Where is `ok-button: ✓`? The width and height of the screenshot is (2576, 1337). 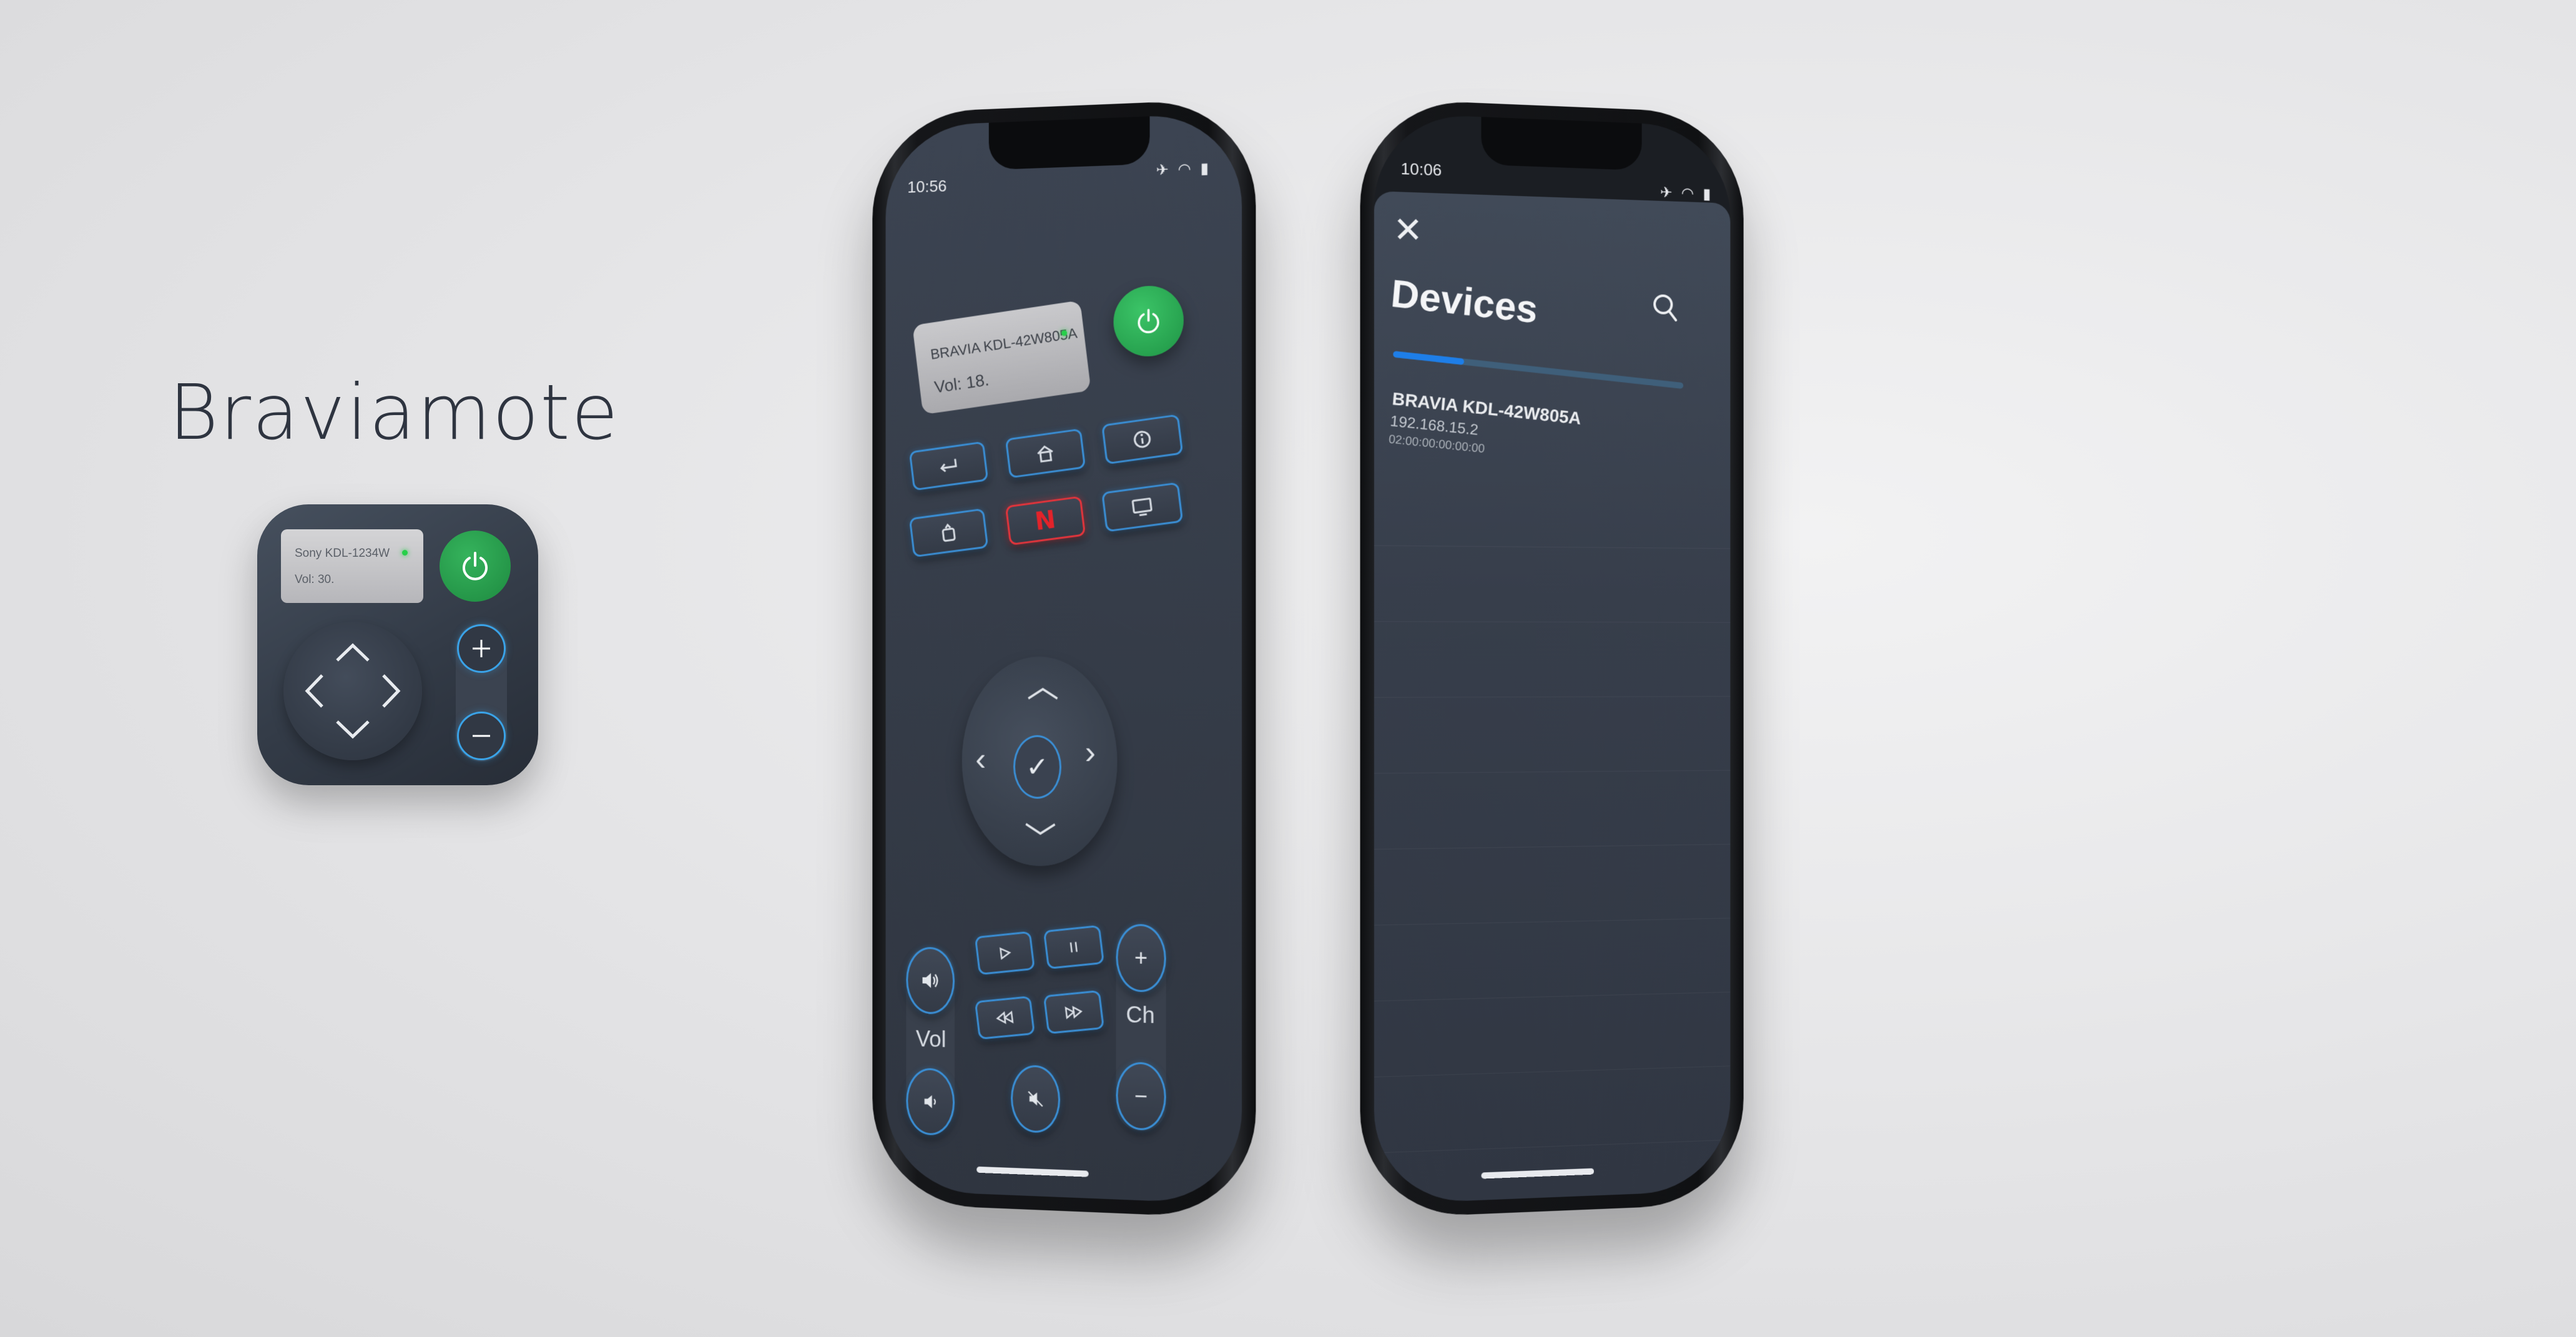 ok-button: ✓ is located at coordinates (1037, 767).